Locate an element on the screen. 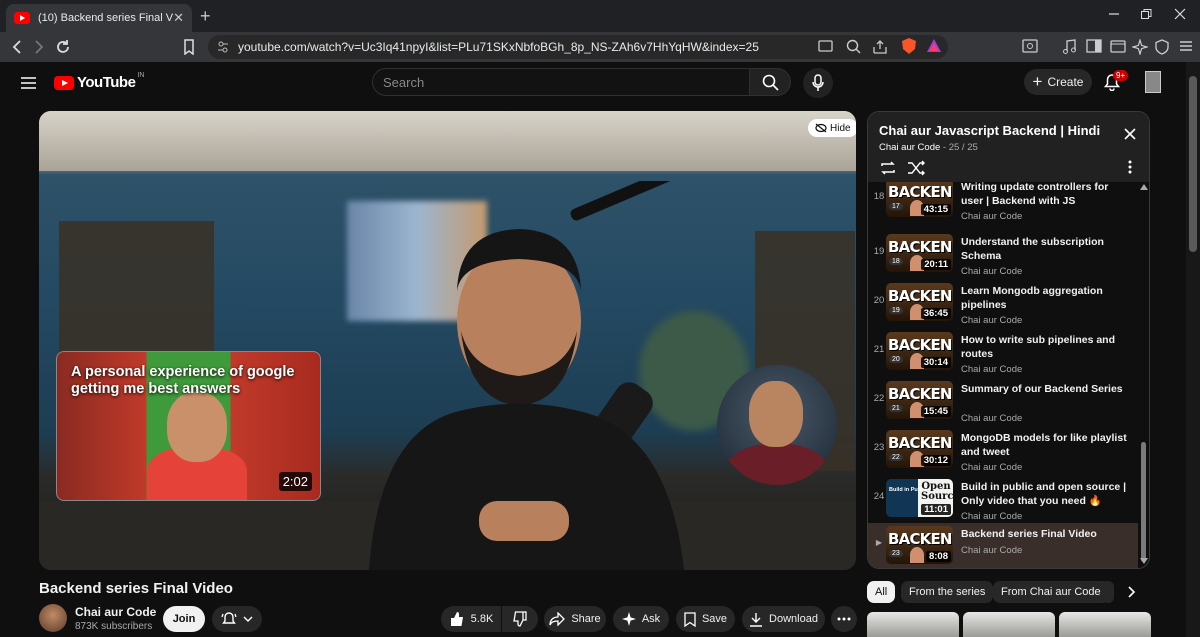 The image size is (1200, 637). page-scrollbar-thumb is located at coordinates (1193, 164).